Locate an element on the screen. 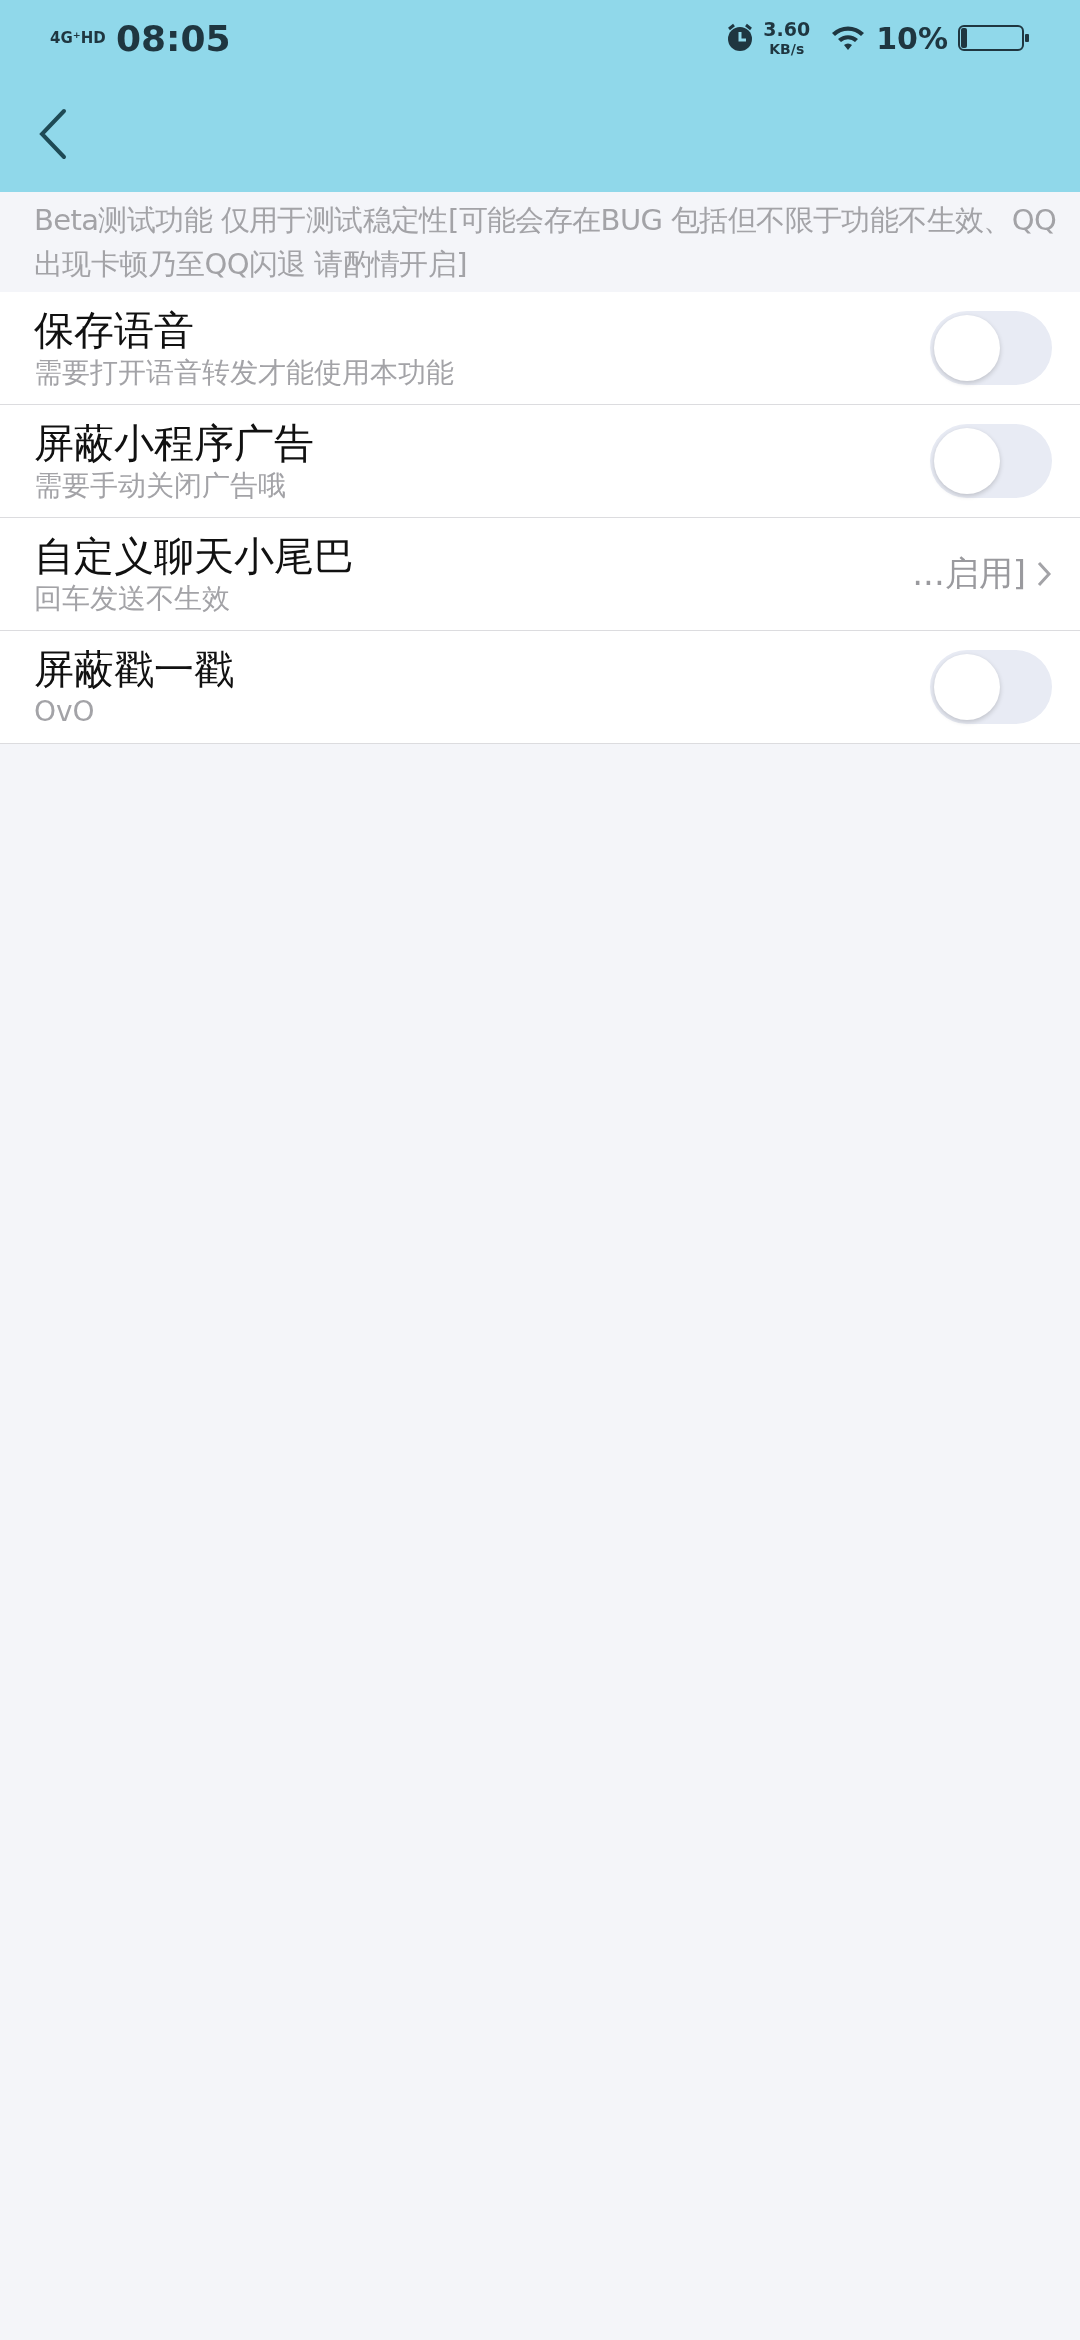  setting-subtitle: 需要手动关闭广告哦 is located at coordinates (160, 486).